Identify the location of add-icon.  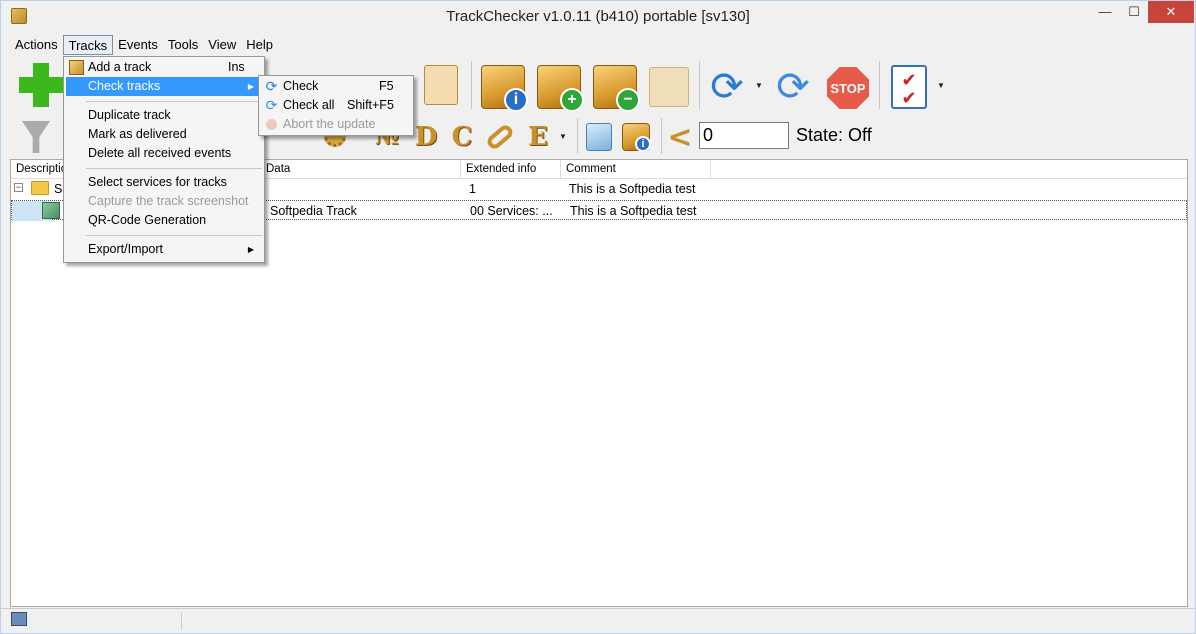
(41, 85).